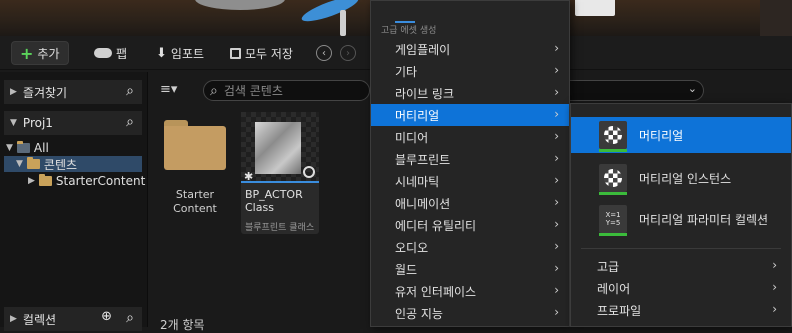  I want to click on blueprint-tile: ✱ BP_ACTOR Class 블루프린트 클래스, so click(280, 173).